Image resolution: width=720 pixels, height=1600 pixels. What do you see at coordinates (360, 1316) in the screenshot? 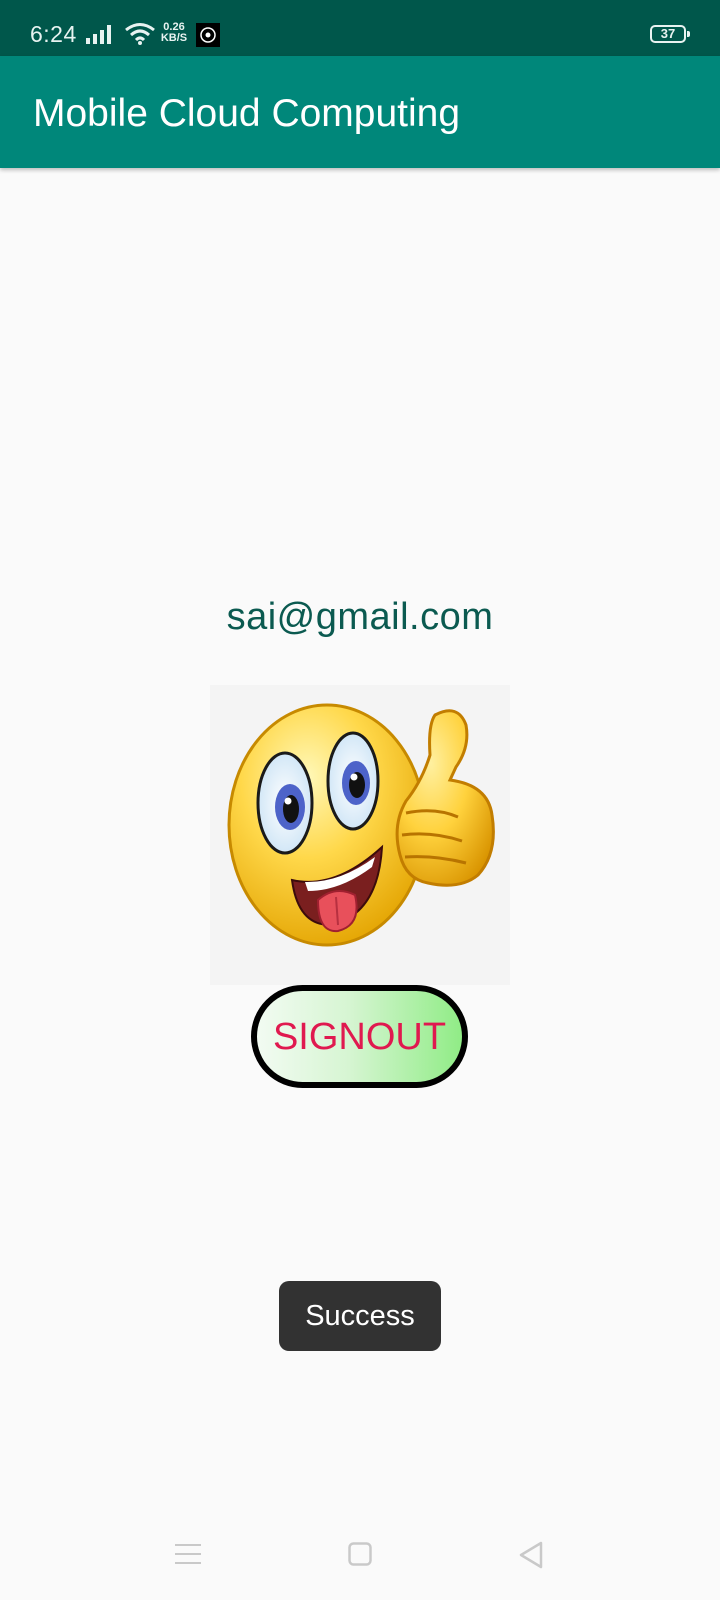
I see `toast-message: Success` at bounding box center [360, 1316].